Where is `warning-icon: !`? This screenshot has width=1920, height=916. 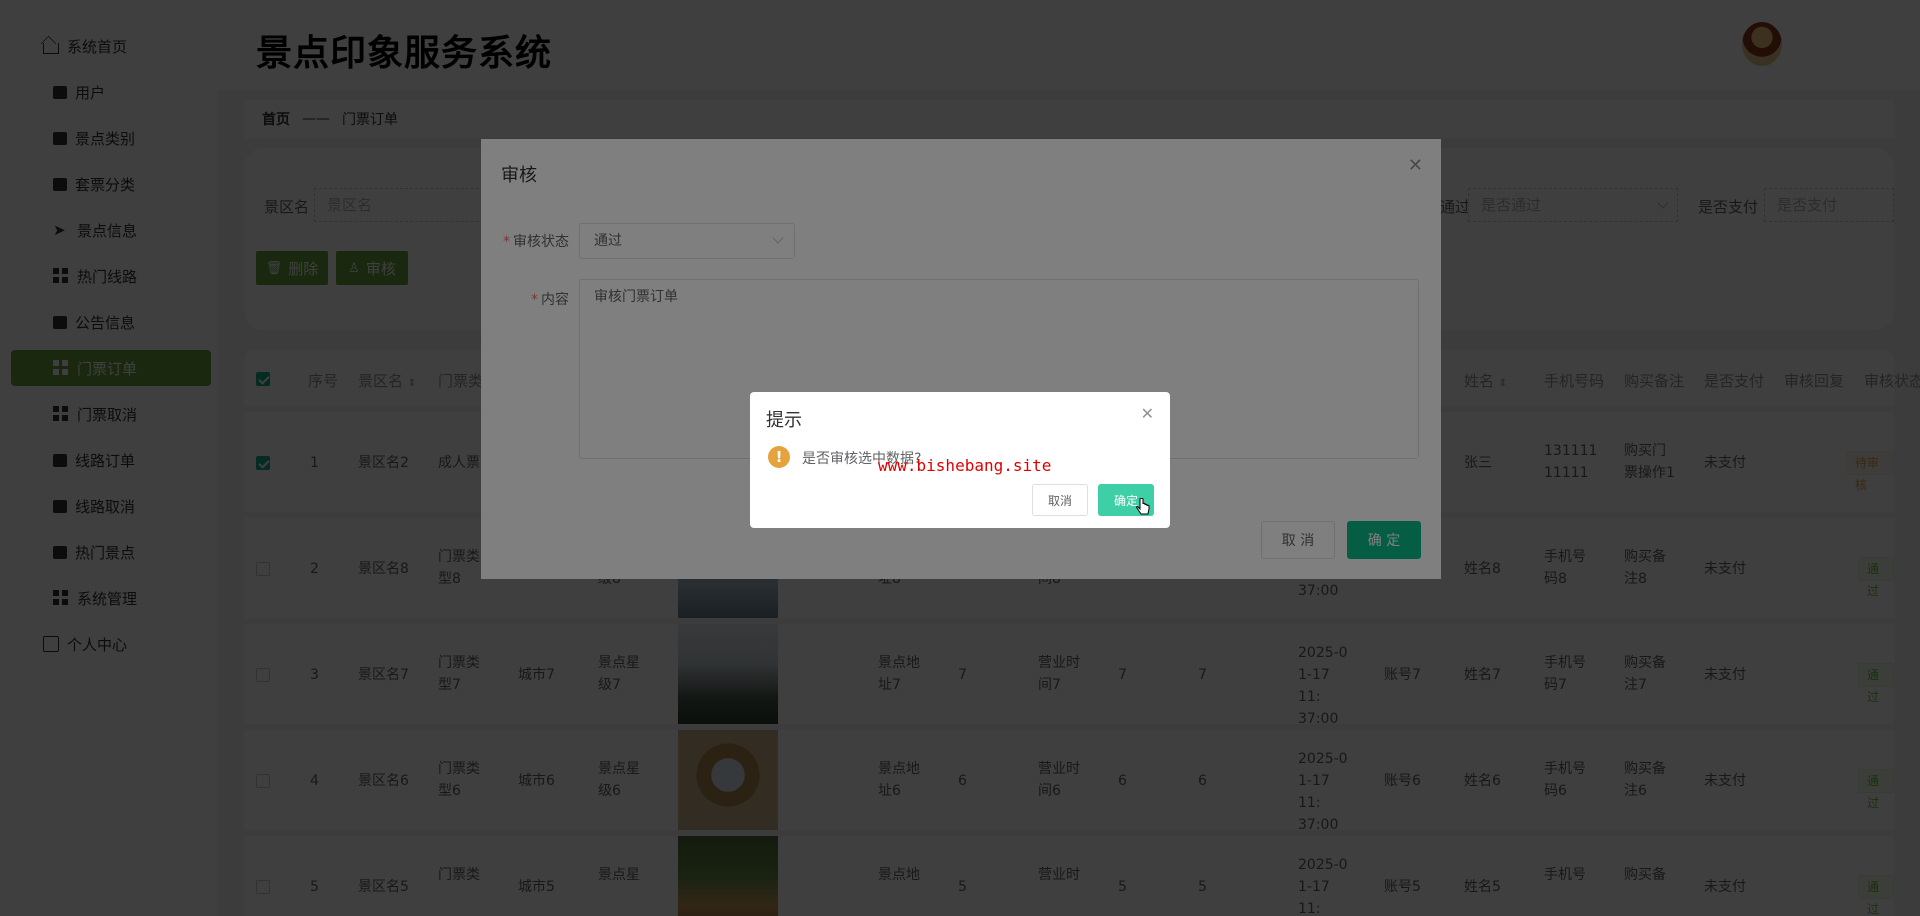
warning-icon: ! is located at coordinates (779, 457).